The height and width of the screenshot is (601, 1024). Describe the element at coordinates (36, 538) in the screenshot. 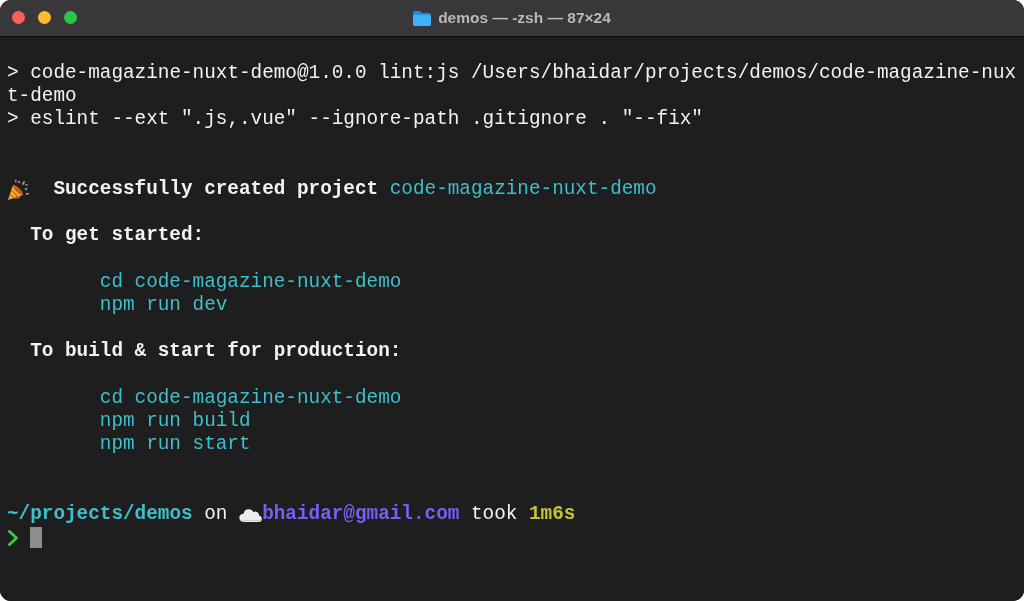

I see `block-cursor-icon` at that location.